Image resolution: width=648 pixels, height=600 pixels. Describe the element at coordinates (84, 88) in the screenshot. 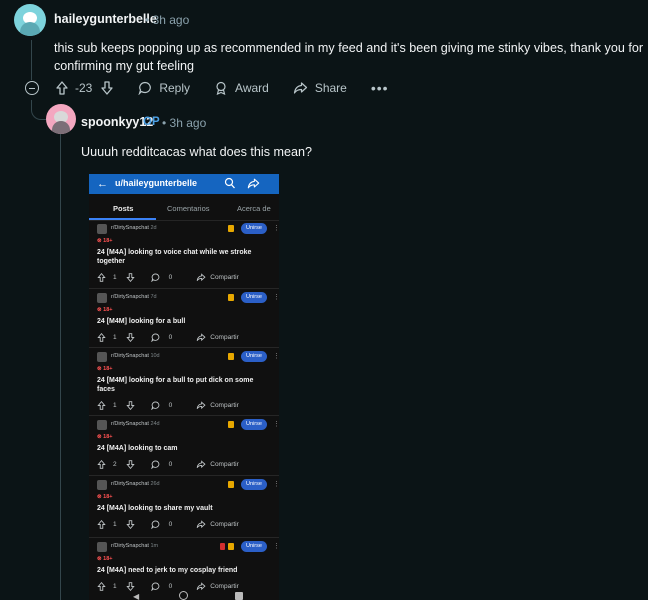

I see `score: -23` at that location.